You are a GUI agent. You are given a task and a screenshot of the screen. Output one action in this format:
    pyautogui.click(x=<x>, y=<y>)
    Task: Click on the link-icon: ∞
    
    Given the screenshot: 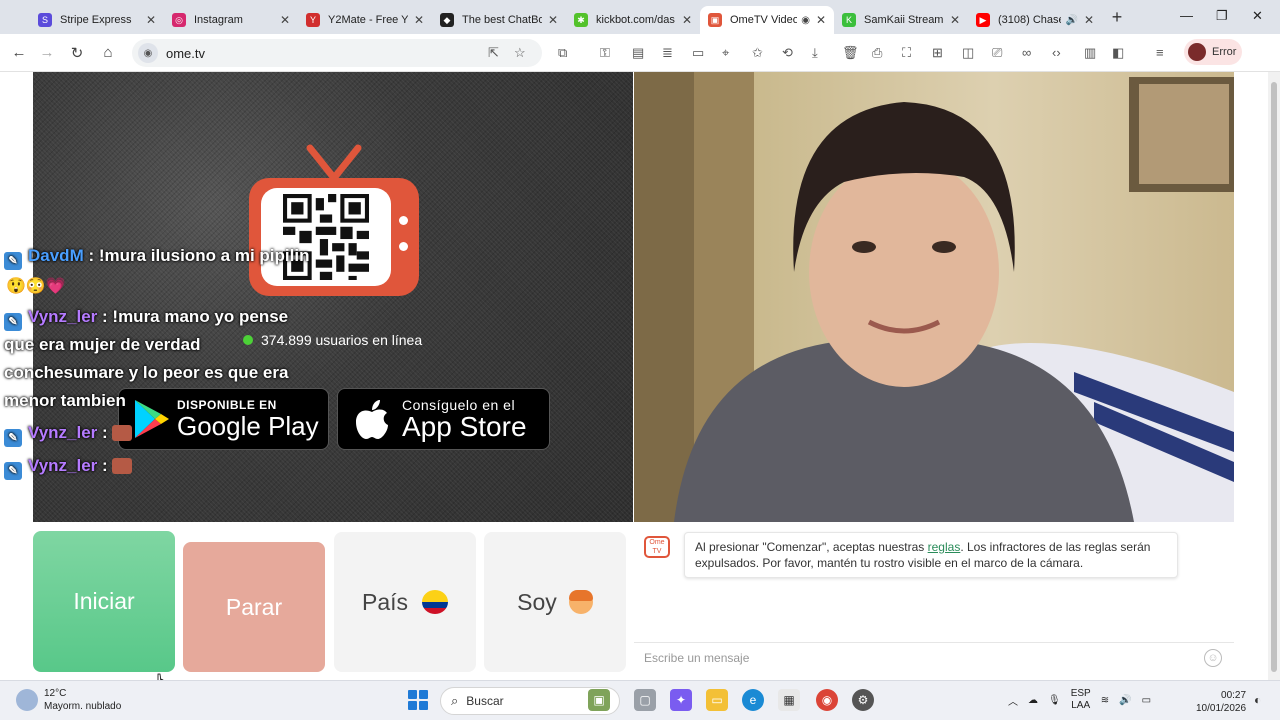 What is the action you would take?
    pyautogui.click(x=1026, y=52)
    